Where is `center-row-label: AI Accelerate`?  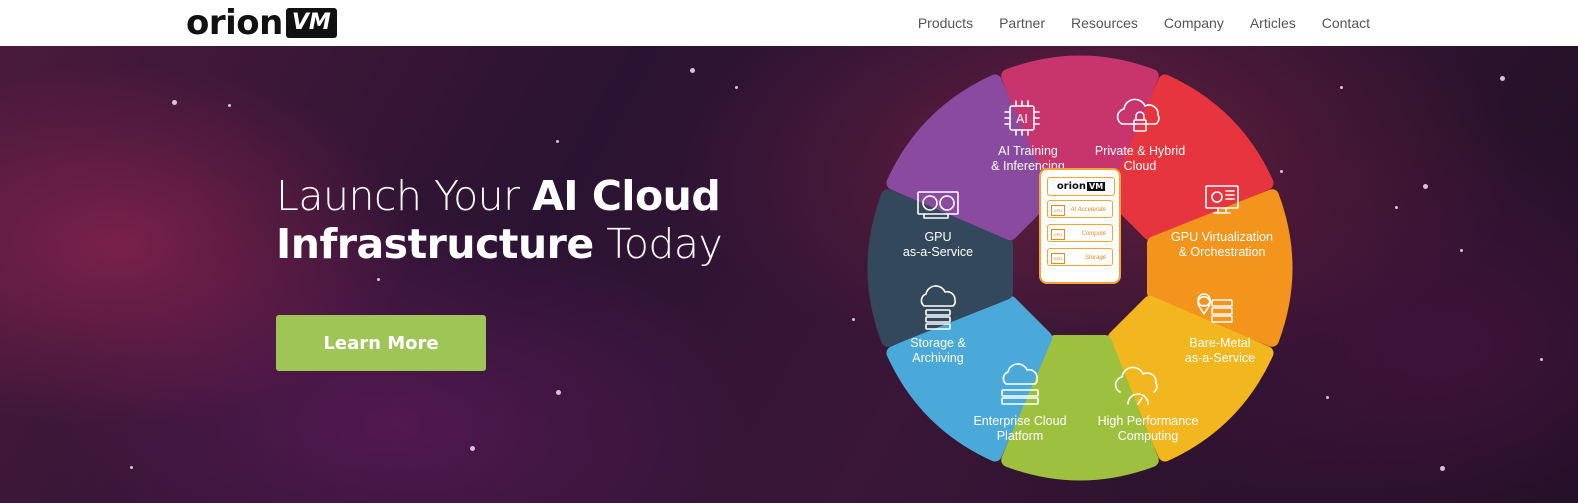 center-row-label: AI Accelerate is located at coordinates (1088, 210).